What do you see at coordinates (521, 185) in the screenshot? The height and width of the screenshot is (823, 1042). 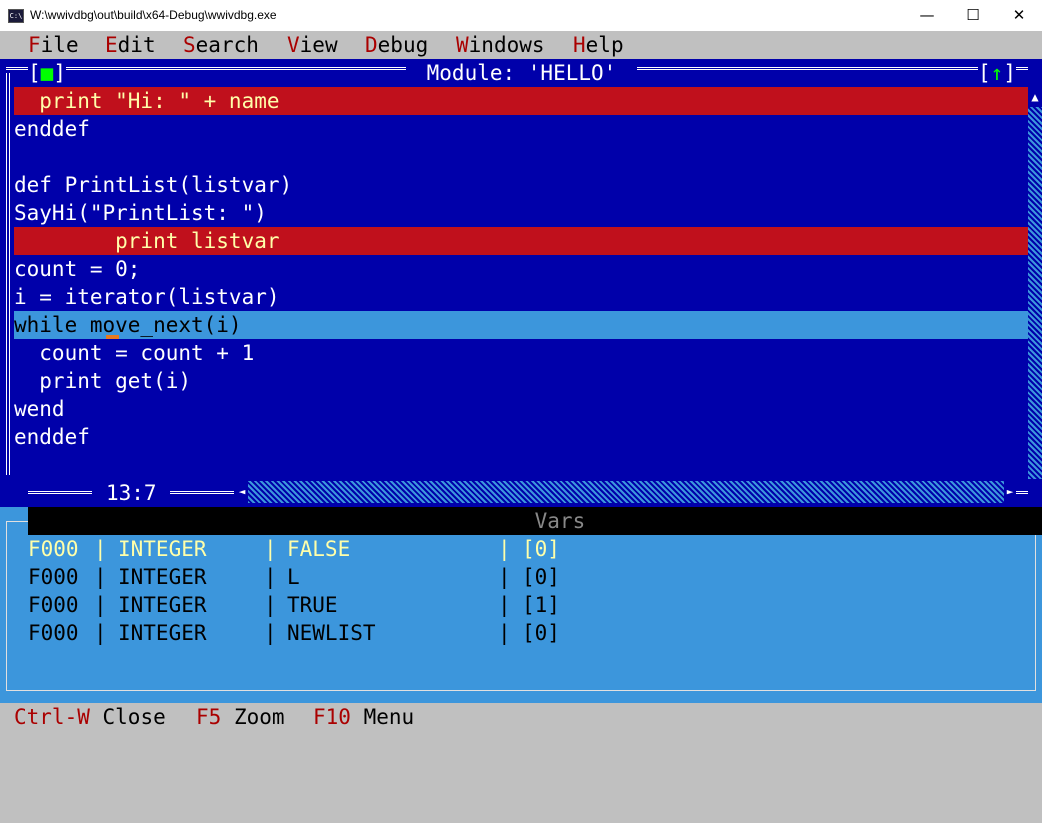 I see `code-line: def PrintList(listvar)` at bounding box center [521, 185].